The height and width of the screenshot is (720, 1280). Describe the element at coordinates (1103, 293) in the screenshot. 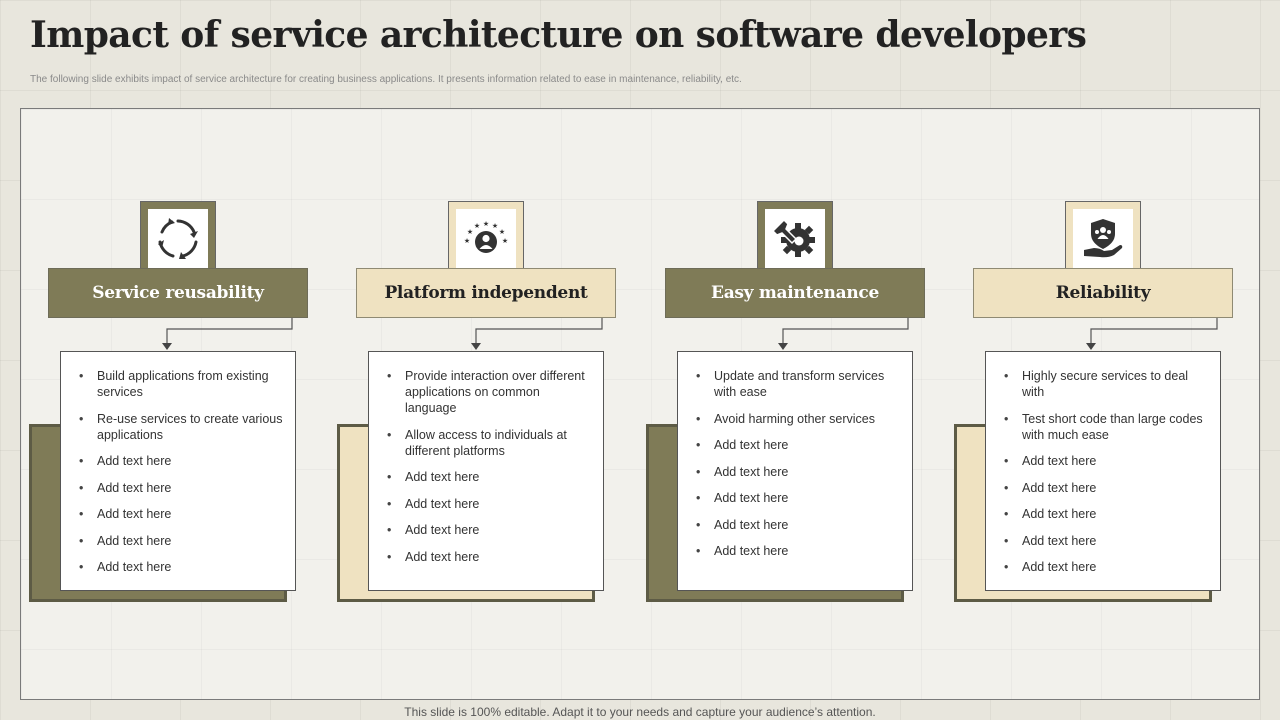

I see `card-heading: Reliability` at that location.